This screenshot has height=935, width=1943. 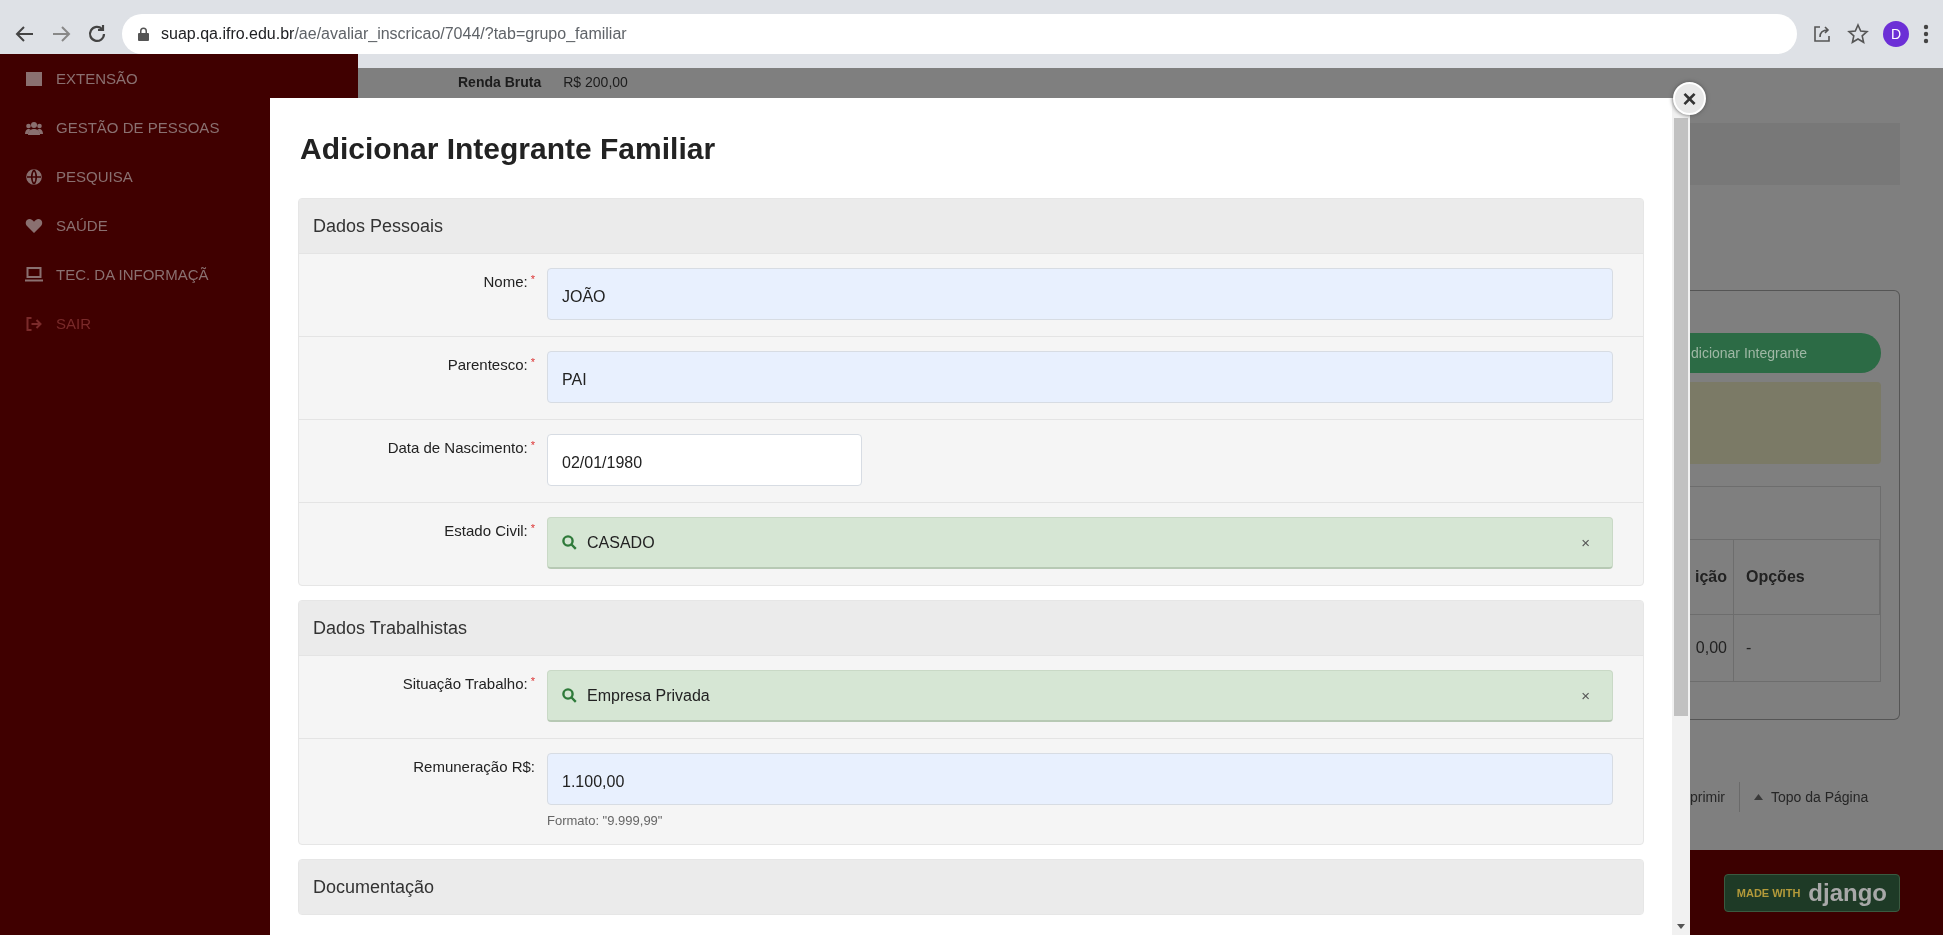 What do you see at coordinates (191, 78) in the screenshot?
I see `sidebar-item: EXTENSÃO` at bounding box center [191, 78].